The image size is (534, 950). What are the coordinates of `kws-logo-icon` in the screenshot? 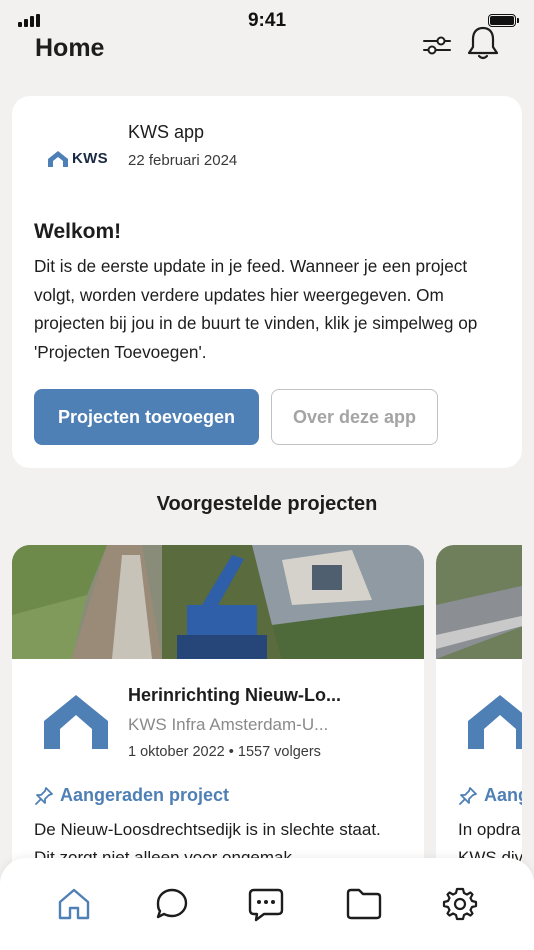 It's located at (58, 158).